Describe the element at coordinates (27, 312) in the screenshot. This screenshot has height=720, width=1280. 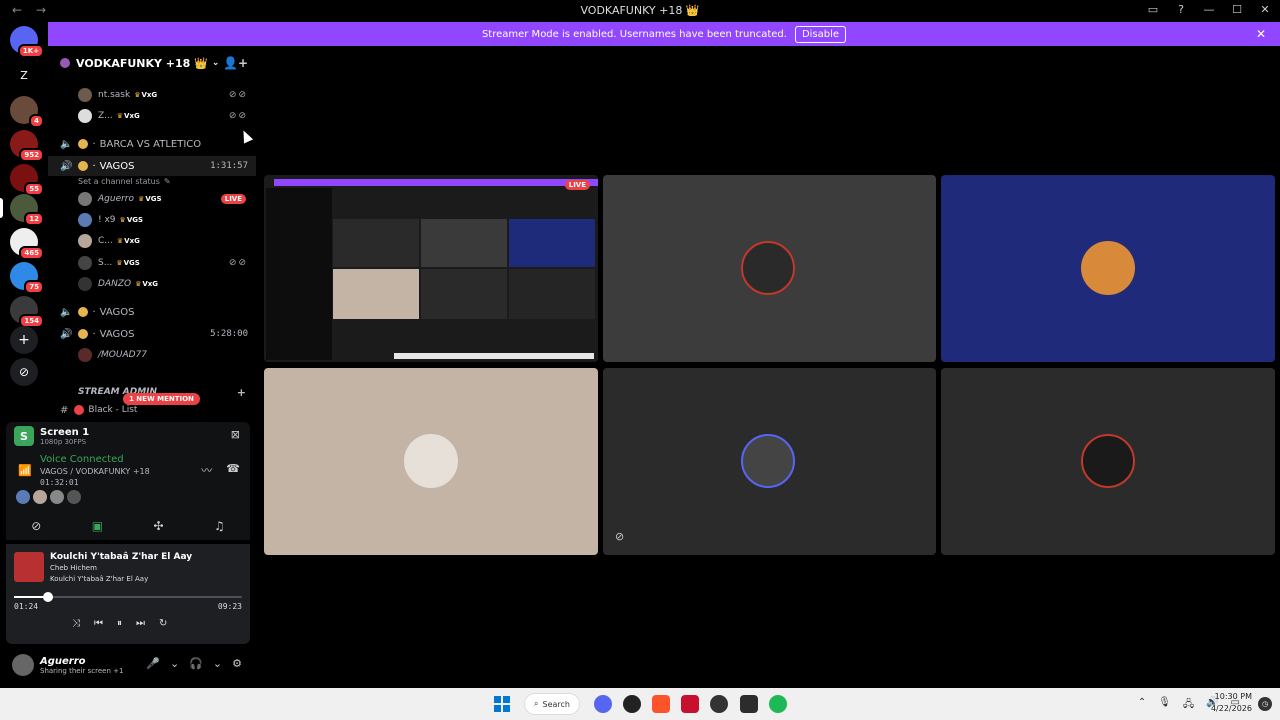
I see `guild-folder-icon: 154` at that location.